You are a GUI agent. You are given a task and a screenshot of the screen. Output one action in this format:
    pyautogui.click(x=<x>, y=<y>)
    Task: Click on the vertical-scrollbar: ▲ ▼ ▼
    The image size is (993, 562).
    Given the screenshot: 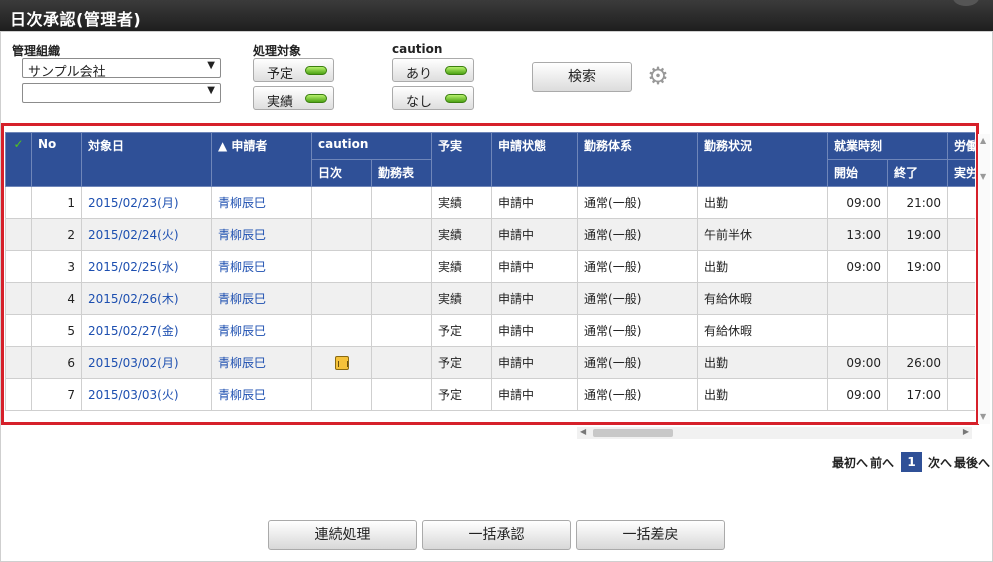 What is the action you would take?
    pyautogui.click(x=984, y=279)
    